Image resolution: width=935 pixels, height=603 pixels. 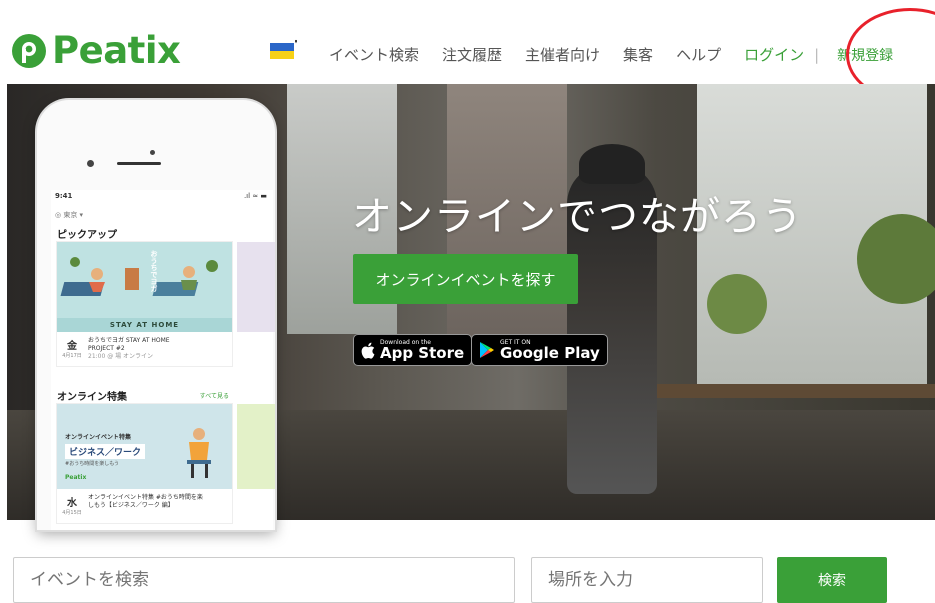 I want to click on google-play-big: Google Play, so click(x=550, y=352).